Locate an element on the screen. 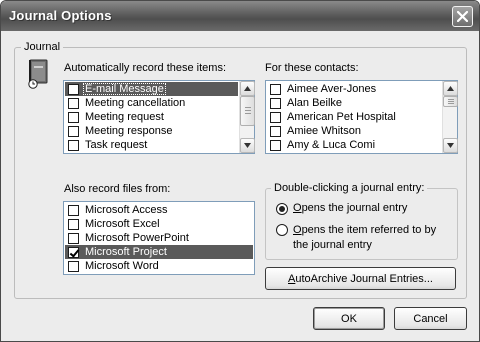  ok-button: OK is located at coordinates (349, 318).